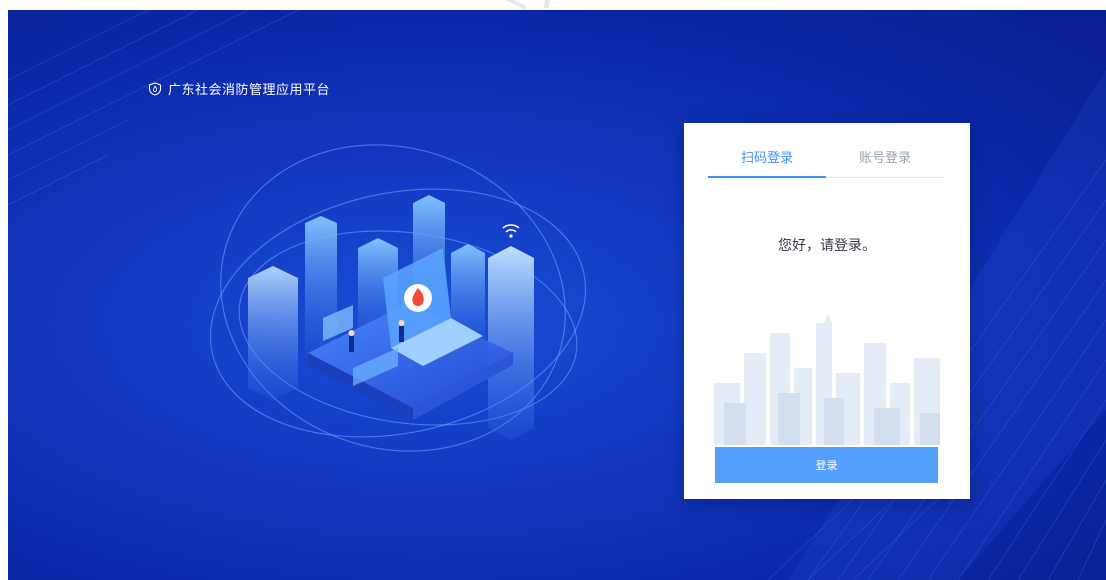 The height and width of the screenshot is (580, 1106). What do you see at coordinates (553, 5) in the screenshot?
I see `top-strip` at bounding box center [553, 5].